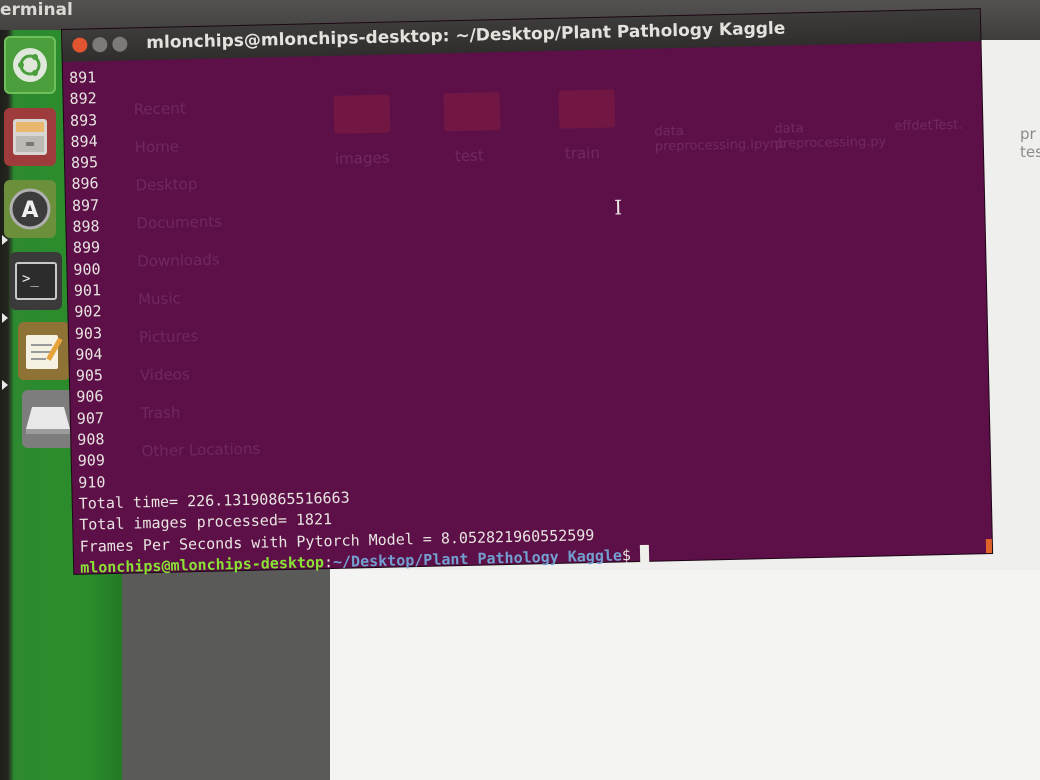 The image size is (1040, 780). I want to click on ubuntu-logo-icon, so click(30, 65).